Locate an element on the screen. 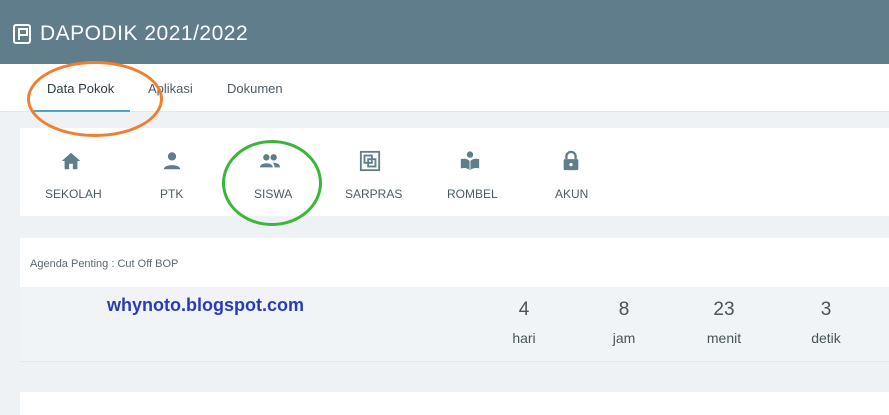 The width and height of the screenshot is (889, 415). countdown-hours-value: 8 is located at coordinates (624, 309).